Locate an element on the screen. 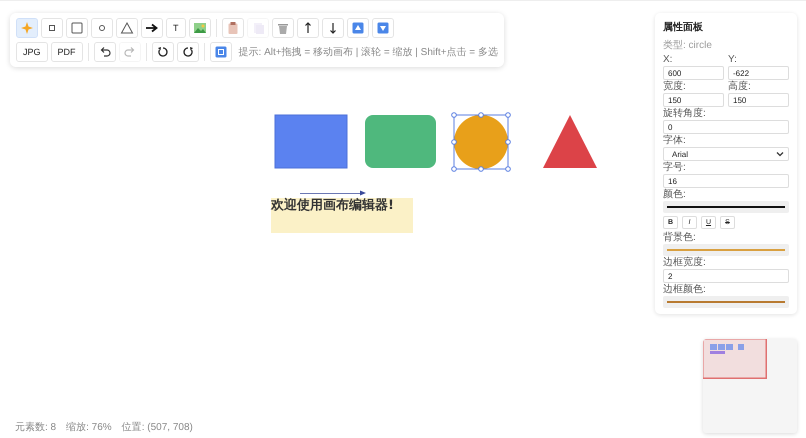 This screenshot has width=806, height=438. field-label: 边框宽度: is located at coordinates (685, 263).